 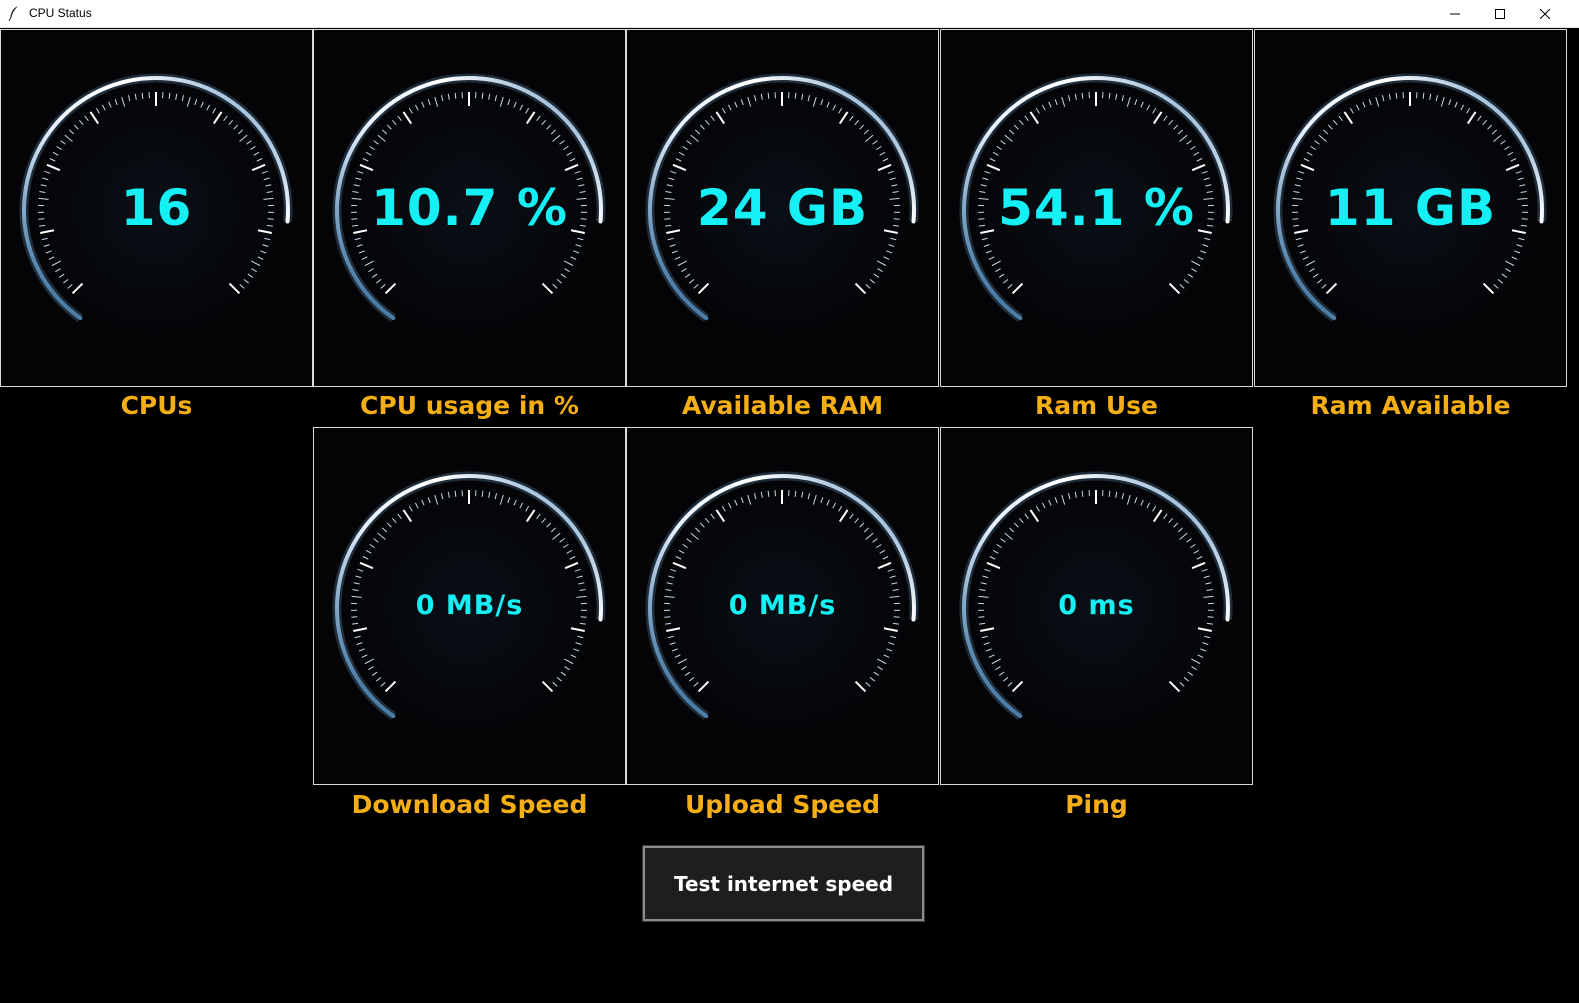 What do you see at coordinates (783, 883) in the screenshot?
I see `test-internet-speed-button: Test internet speed` at bounding box center [783, 883].